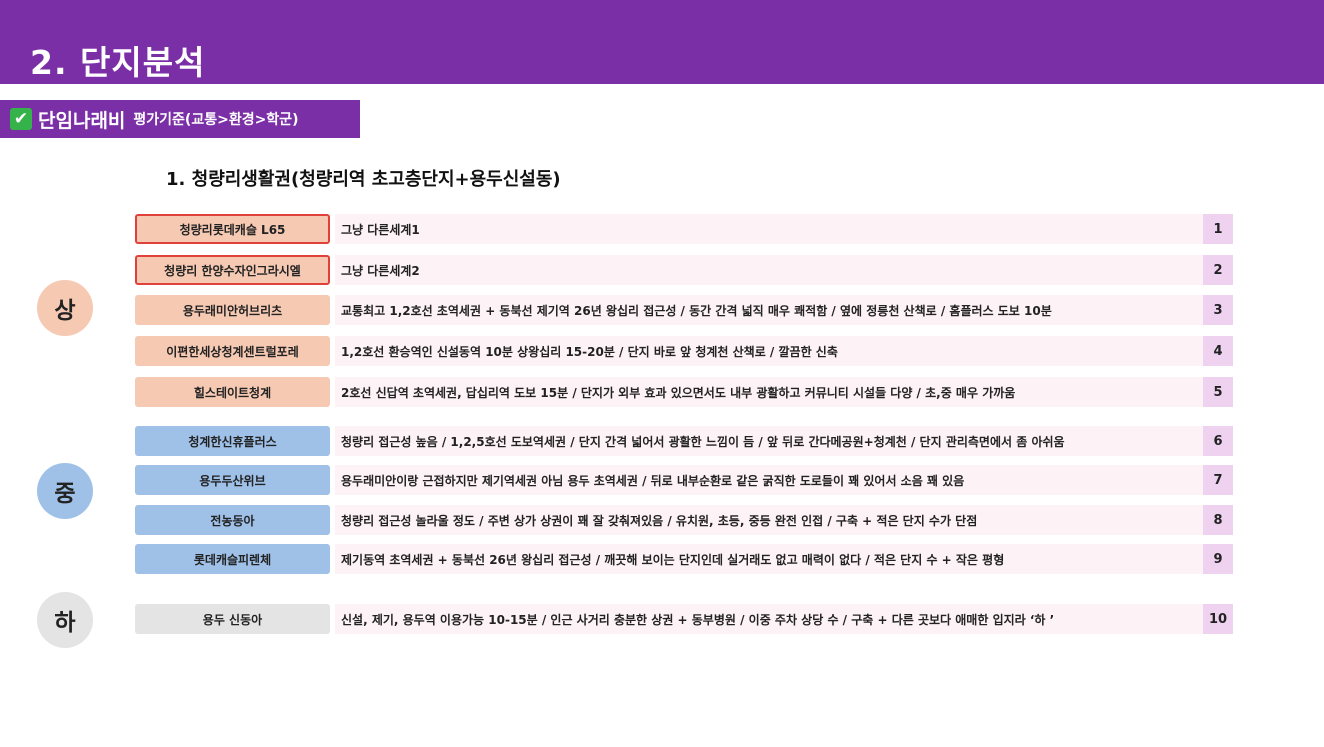 The height and width of the screenshot is (747, 1324). What do you see at coordinates (82, 120) in the screenshot?
I see `badge-title: 단임나래비` at bounding box center [82, 120].